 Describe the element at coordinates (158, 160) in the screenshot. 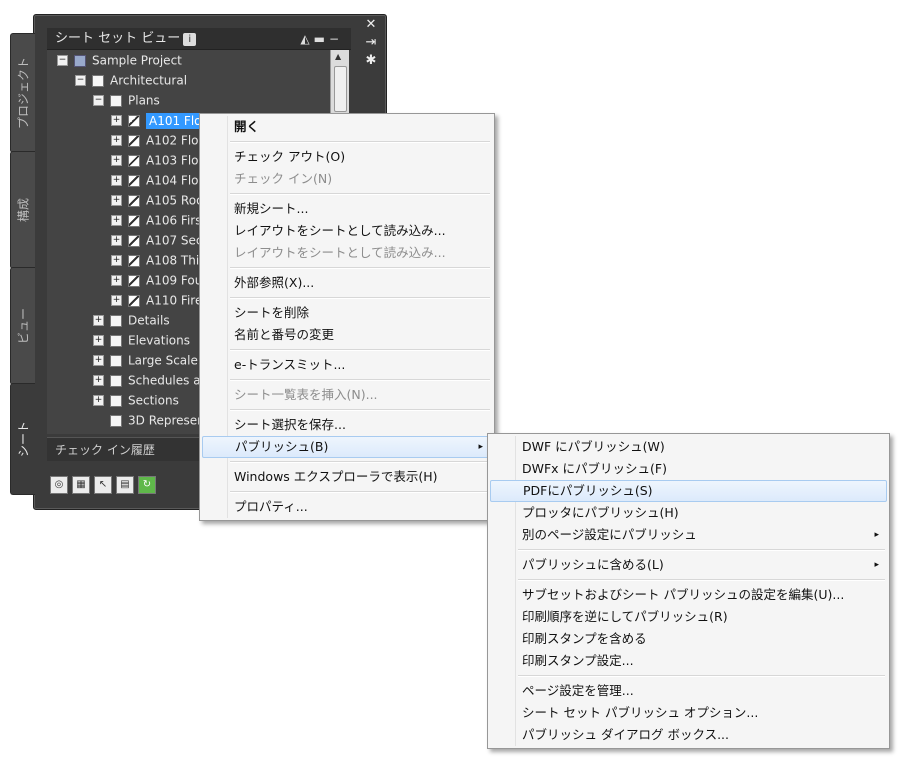

I see `tree-item: + A103 Floo` at that location.